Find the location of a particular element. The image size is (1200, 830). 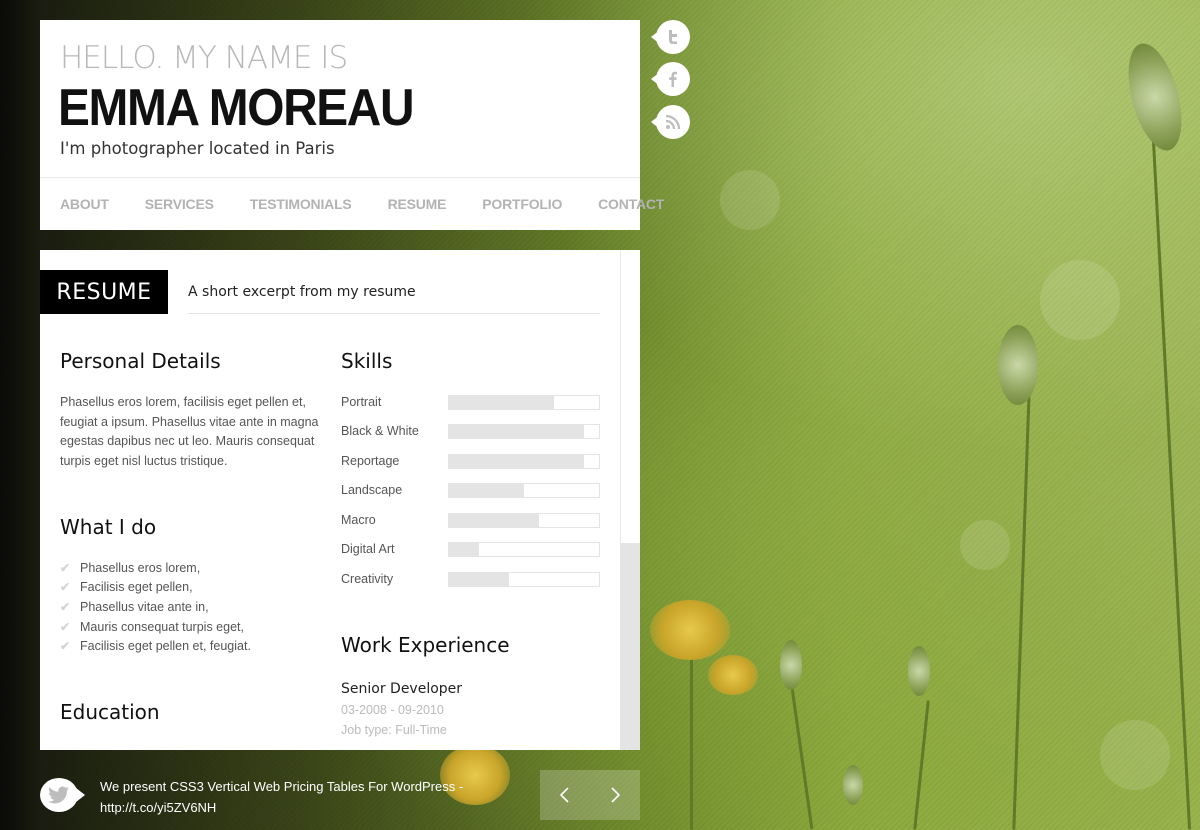

tweet-pager is located at coordinates (590, 795).